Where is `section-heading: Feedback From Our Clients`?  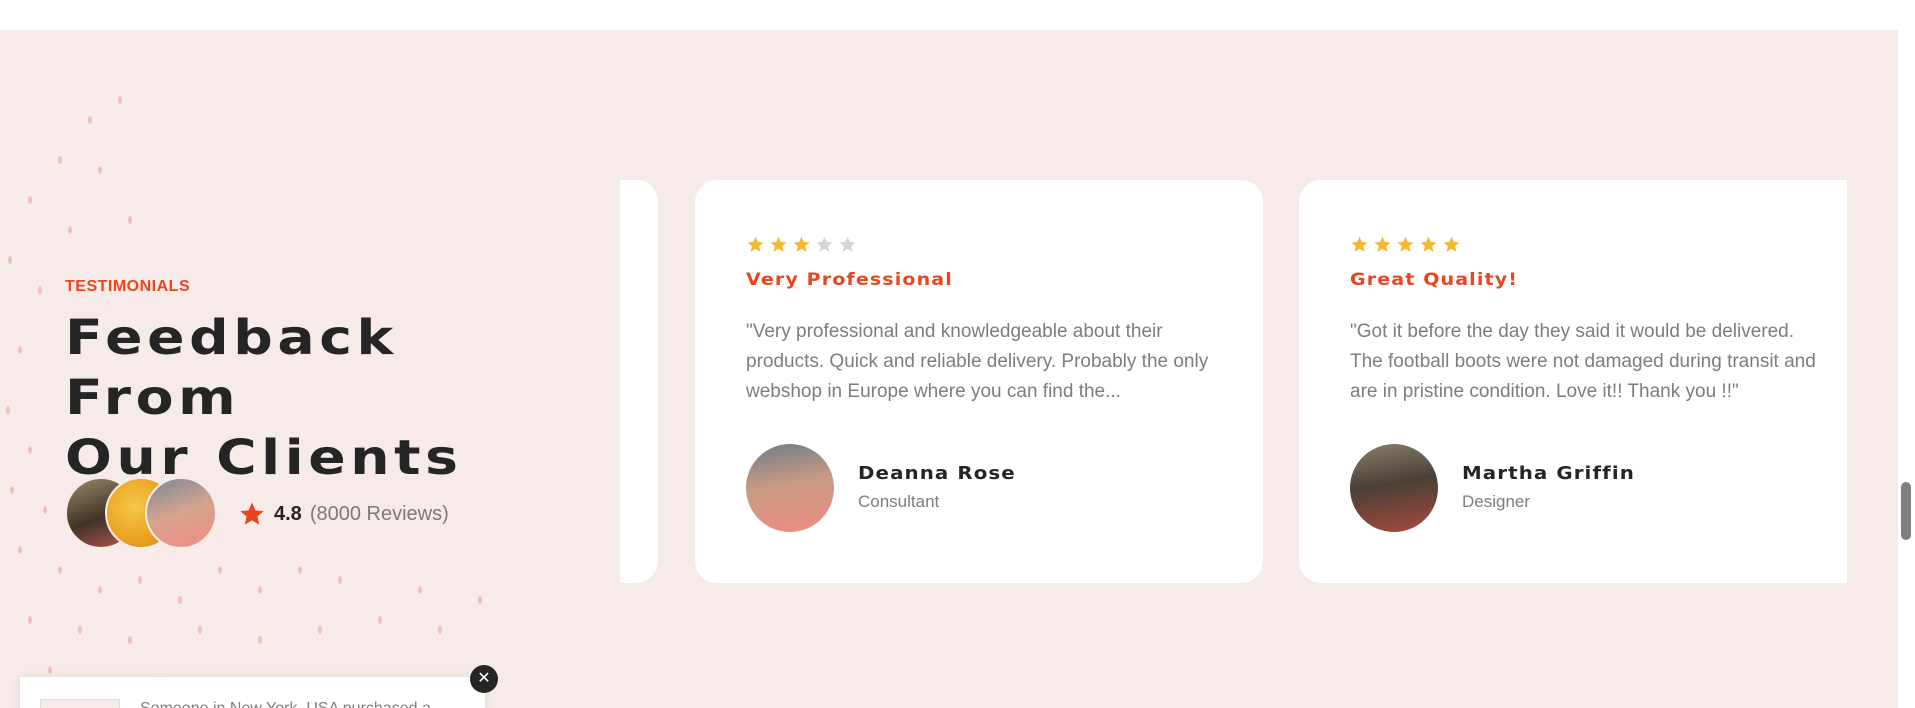
section-heading: Feedback From Our Clients is located at coordinates (329, 398).